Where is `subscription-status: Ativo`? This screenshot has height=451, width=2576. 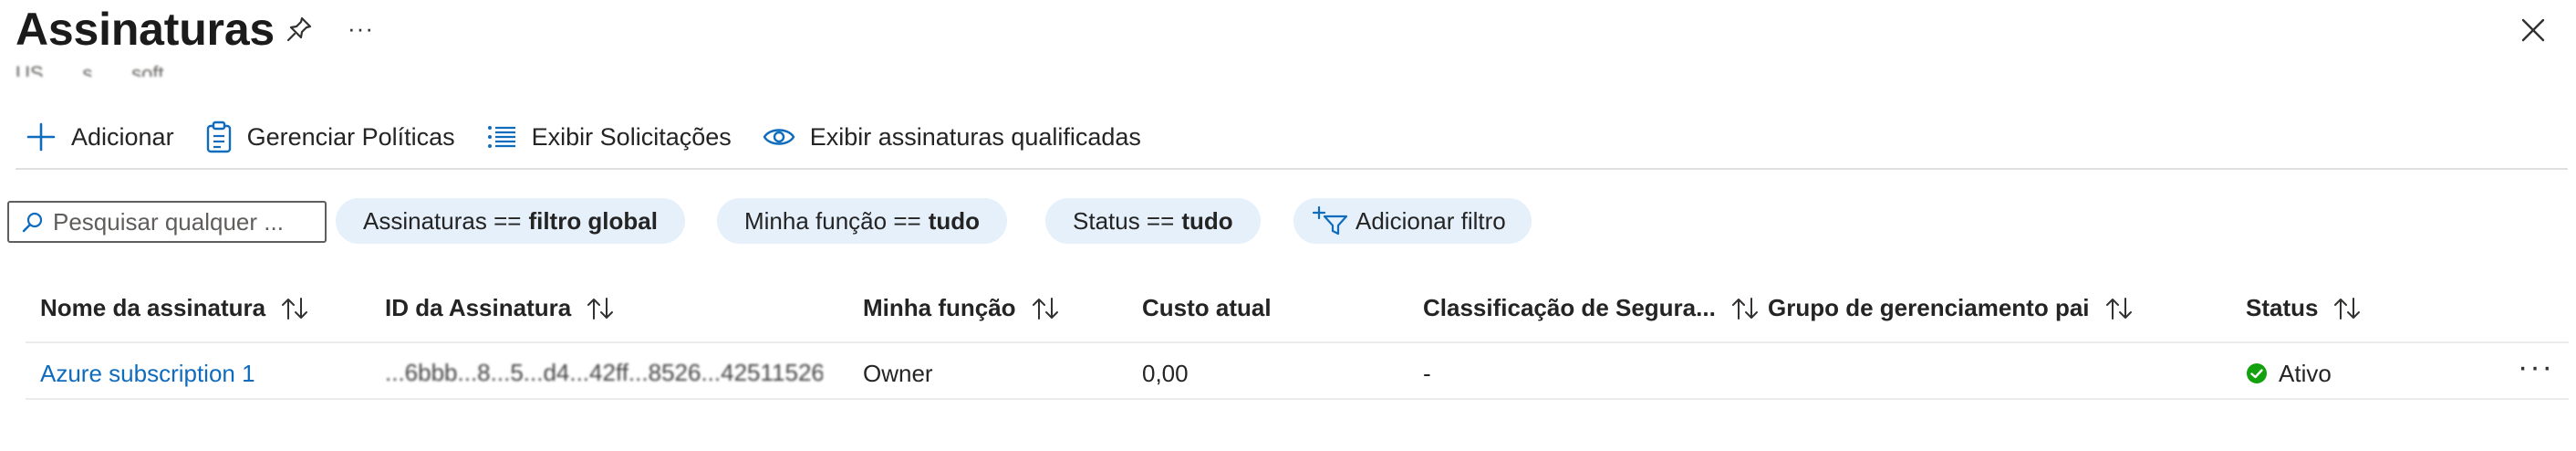
subscription-status: Ativo is located at coordinates (2289, 373).